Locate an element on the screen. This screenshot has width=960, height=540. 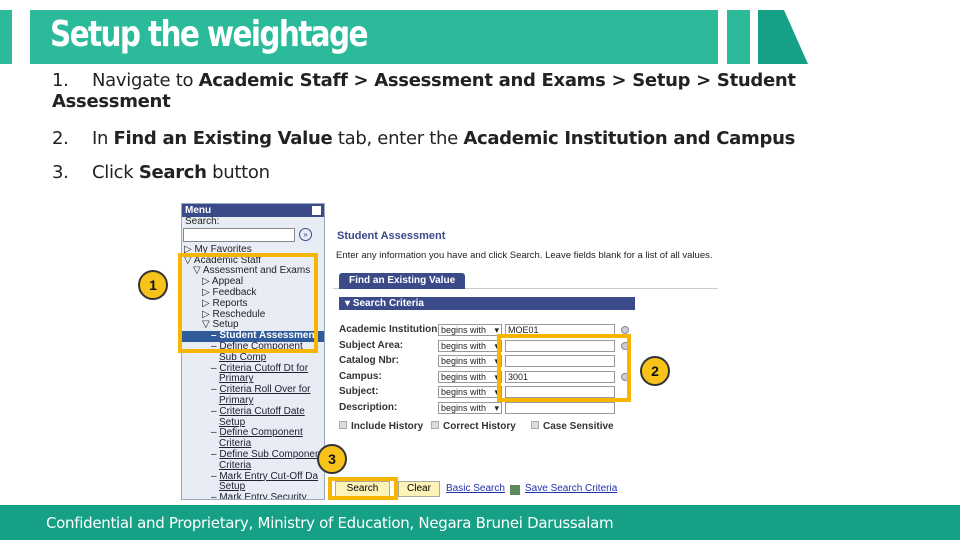
step-text: Click is located at coordinates (115, 172).